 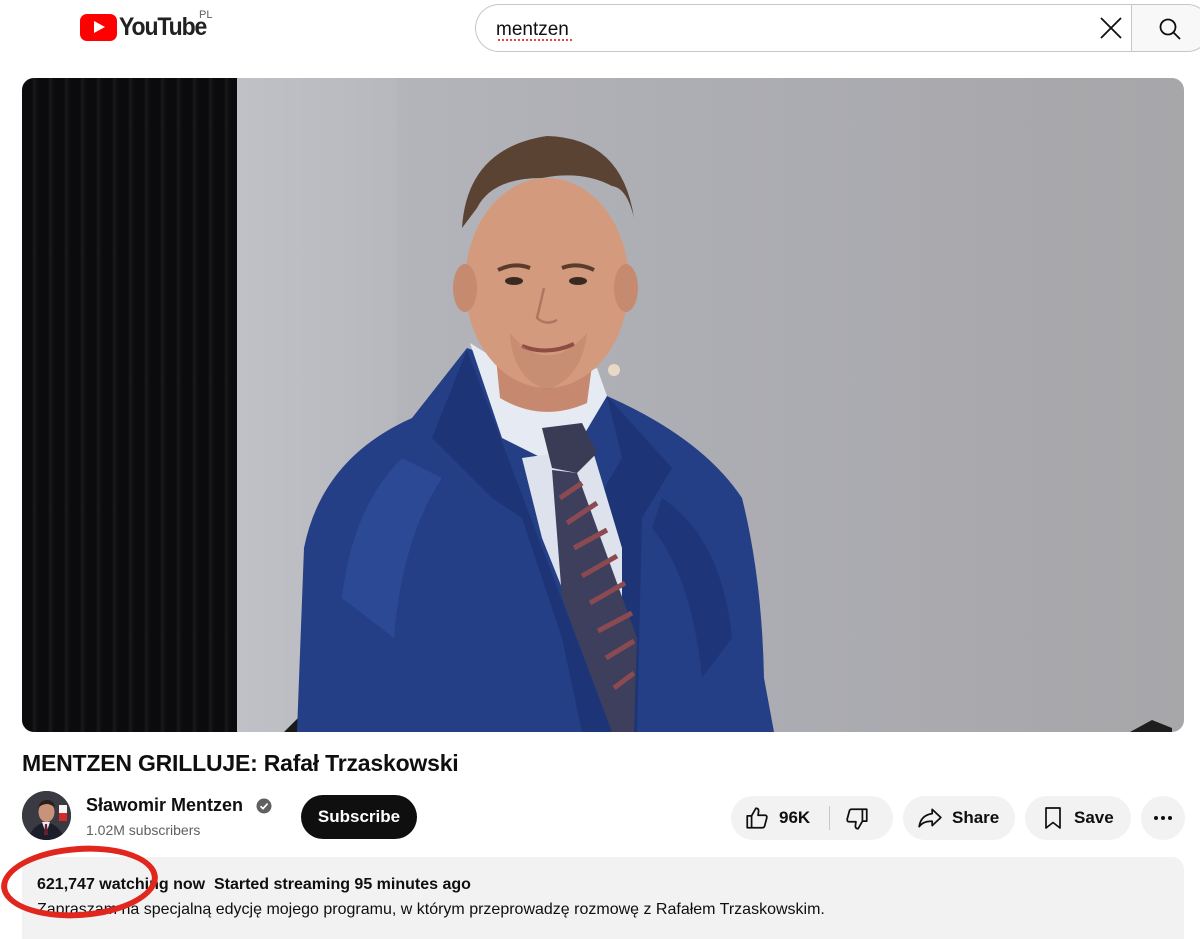 I want to click on search-button, so click(x=1165, y=28).